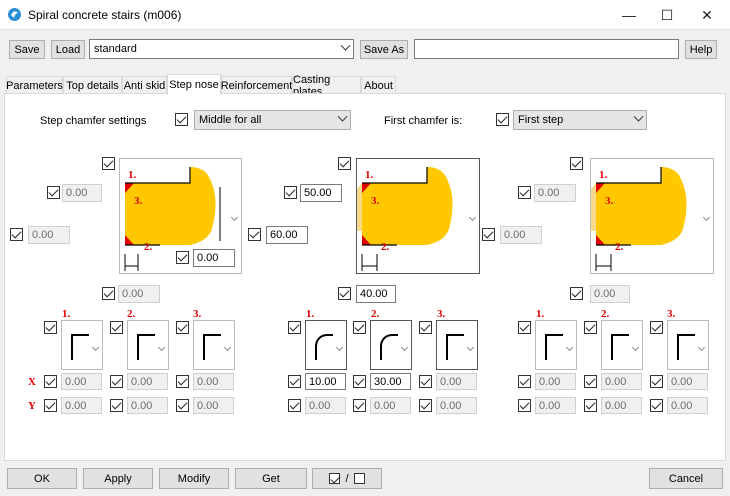  I want to click on middle-bottom-field: 40.00, so click(376, 294).